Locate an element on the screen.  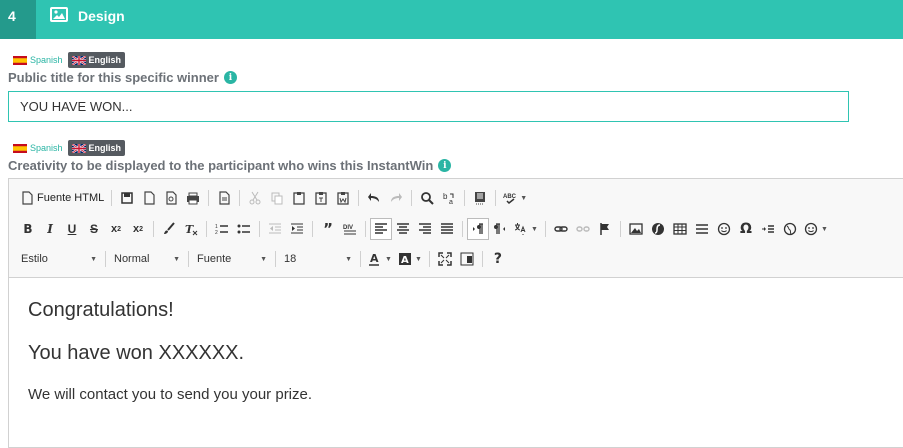
underline-button: U is located at coordinates (72, 229).